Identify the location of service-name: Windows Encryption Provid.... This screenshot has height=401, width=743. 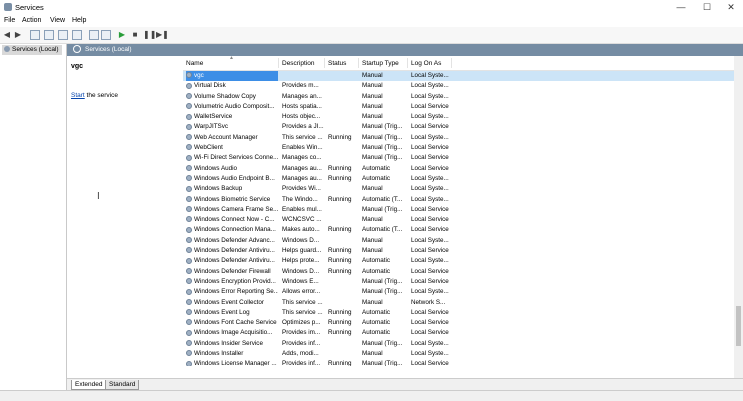
(235, 281).